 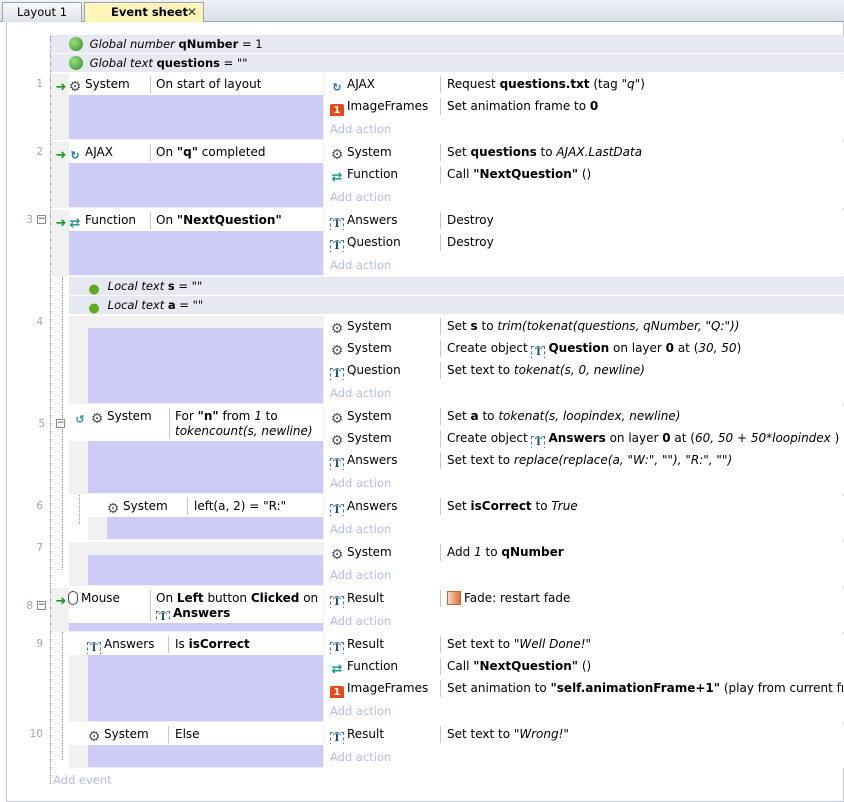 I want to click on action-text: Set isCorrect to True, so click(x=512, y=506).